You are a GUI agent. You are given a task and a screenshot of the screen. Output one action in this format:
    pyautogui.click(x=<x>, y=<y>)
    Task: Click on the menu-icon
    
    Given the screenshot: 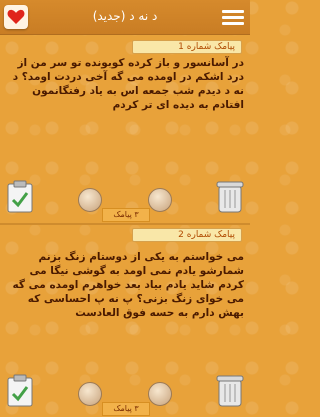 What is the action you would take?
    pyautogui.click(x=233, y=17)
    